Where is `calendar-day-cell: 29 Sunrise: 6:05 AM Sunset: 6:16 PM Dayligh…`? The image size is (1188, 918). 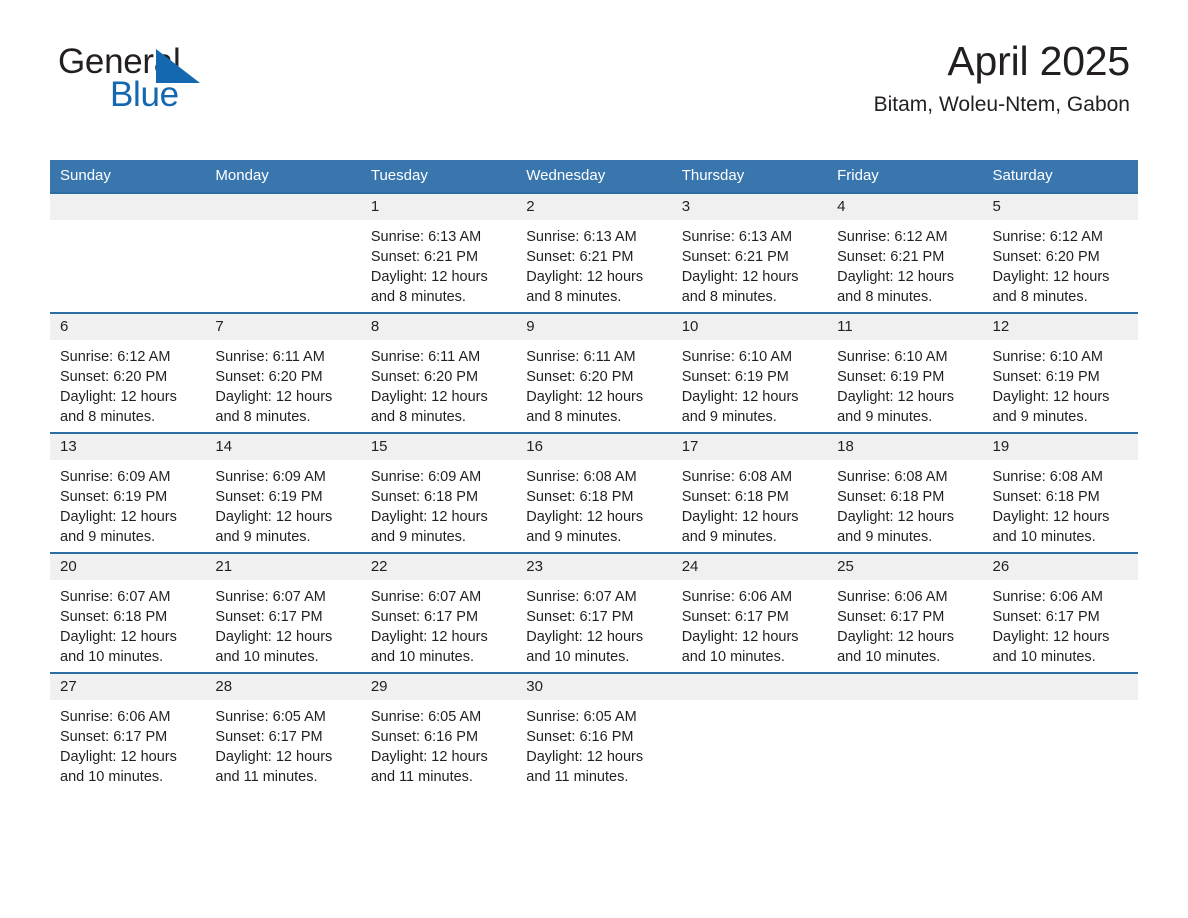 calendar-day-cell: 29 Sunrise: 6:05 AM Sunset: 6:16 PM Dayligh… is located at coordinates (438, 732).